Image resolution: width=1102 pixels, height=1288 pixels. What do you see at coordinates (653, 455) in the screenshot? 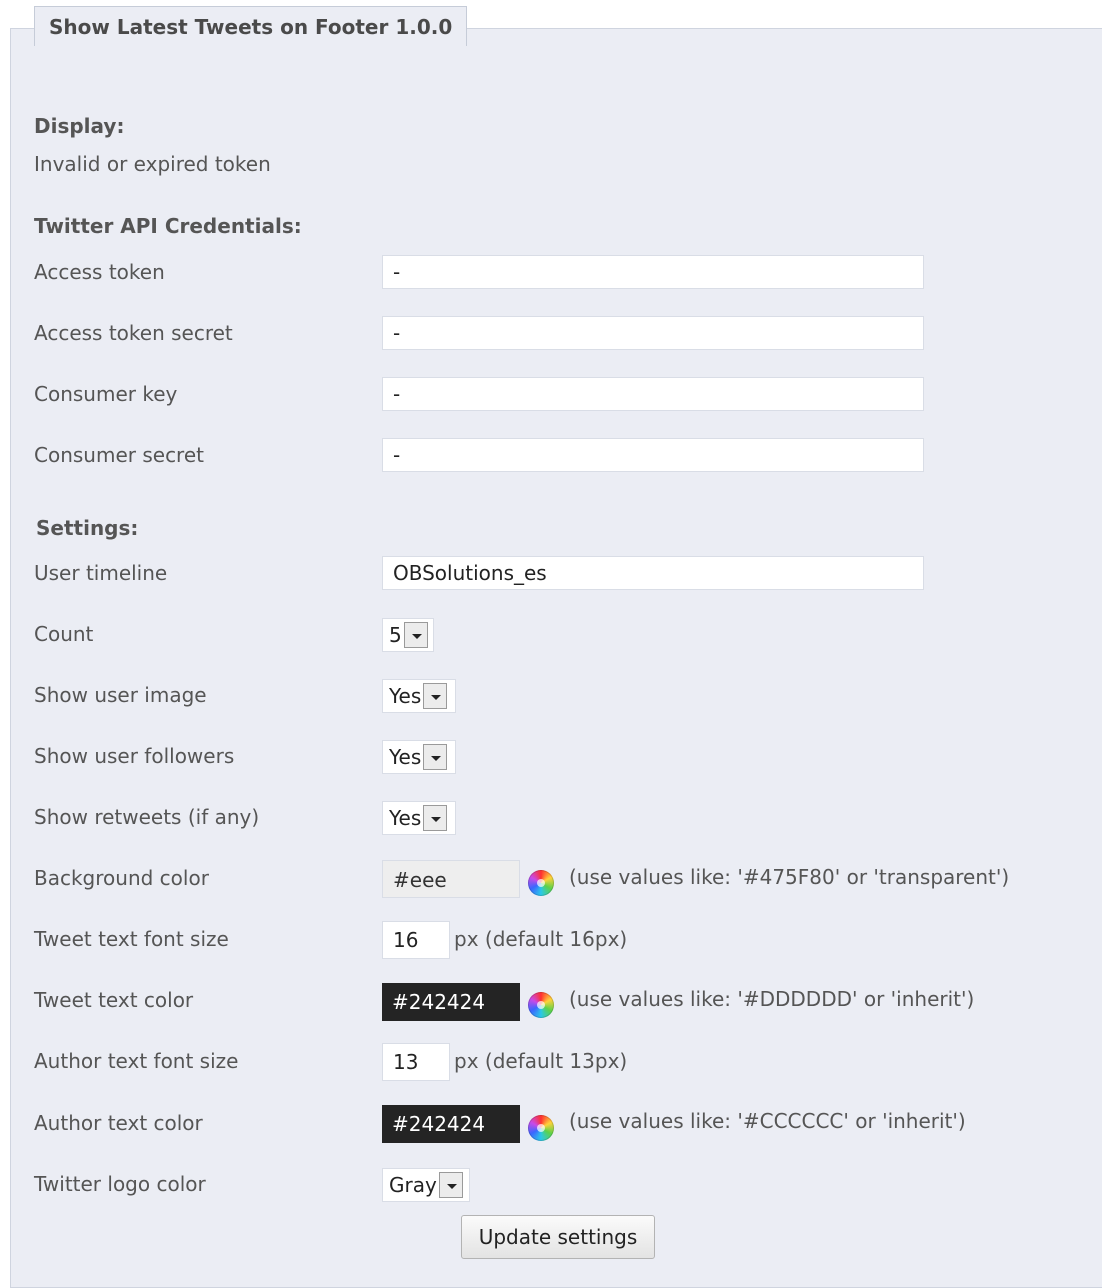
I see `consumer-secret-input: -` at bounding box center [653, 455].